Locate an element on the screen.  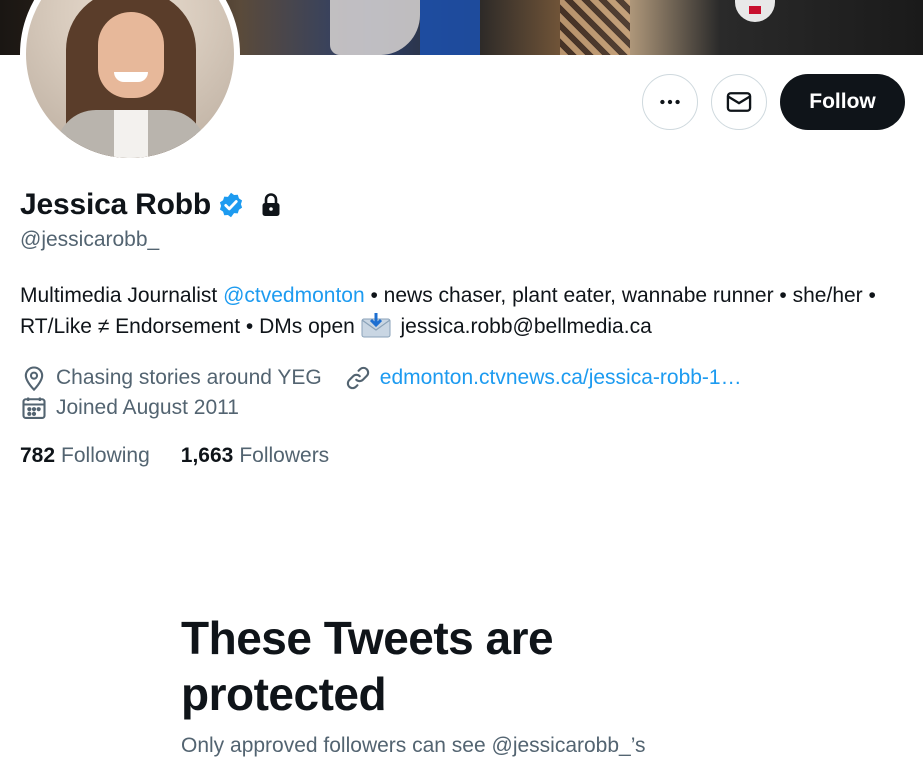
link-icon is located at coordinates (357, 378).